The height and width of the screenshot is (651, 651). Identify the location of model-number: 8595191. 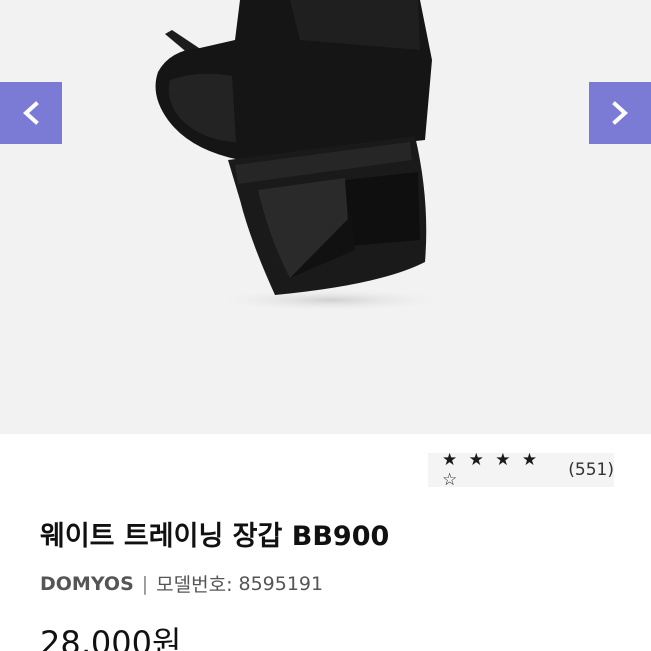
(281, 583).